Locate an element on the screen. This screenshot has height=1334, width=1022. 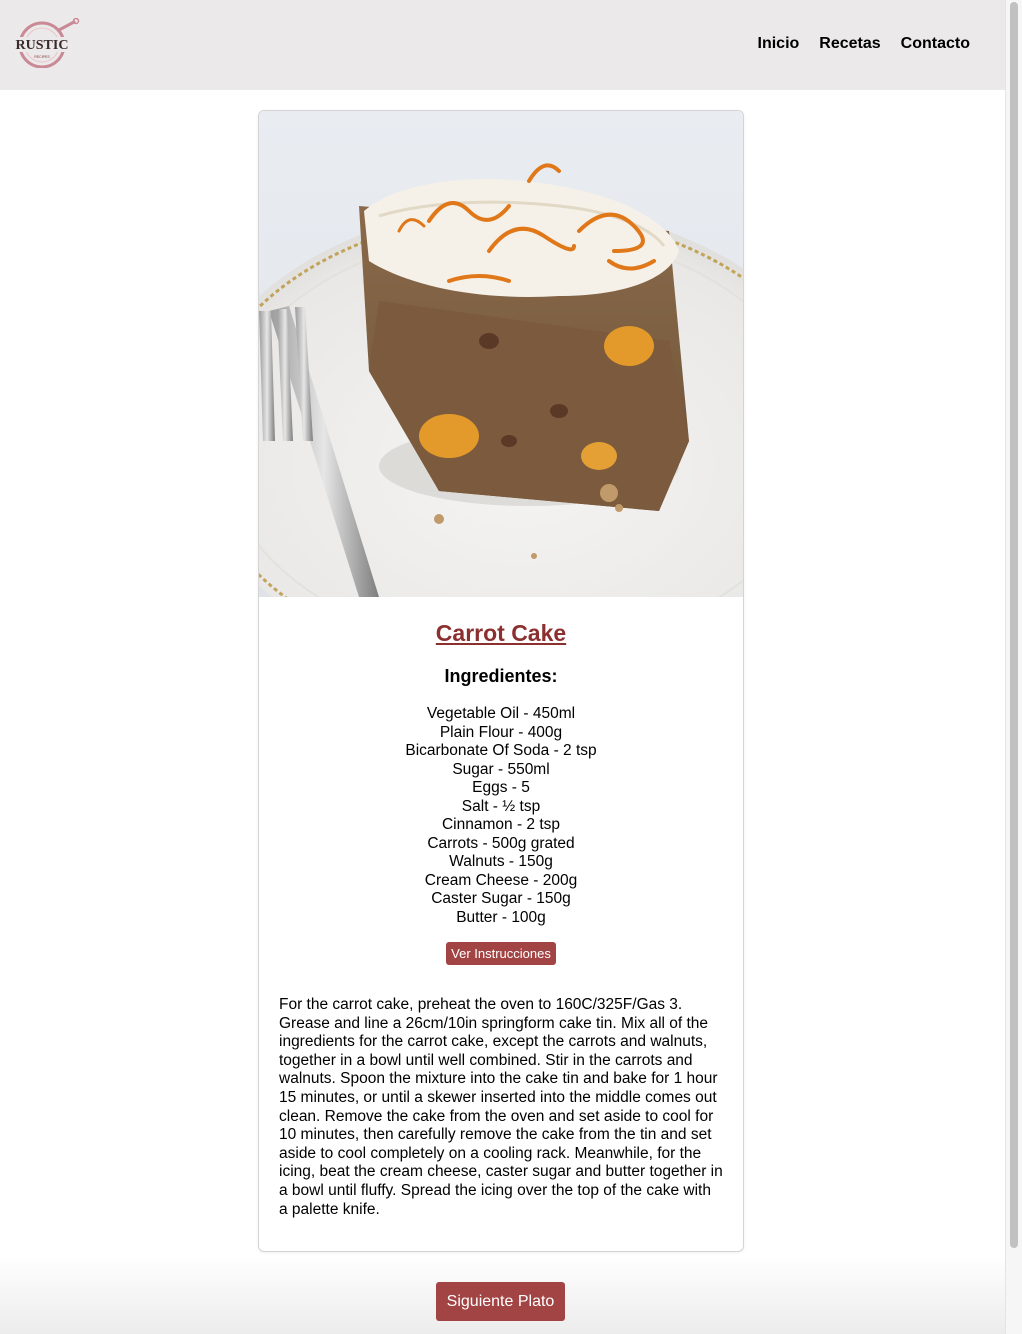
instructions-button-wrap: Ver Instrucciones is located at coordinates (501, 953).